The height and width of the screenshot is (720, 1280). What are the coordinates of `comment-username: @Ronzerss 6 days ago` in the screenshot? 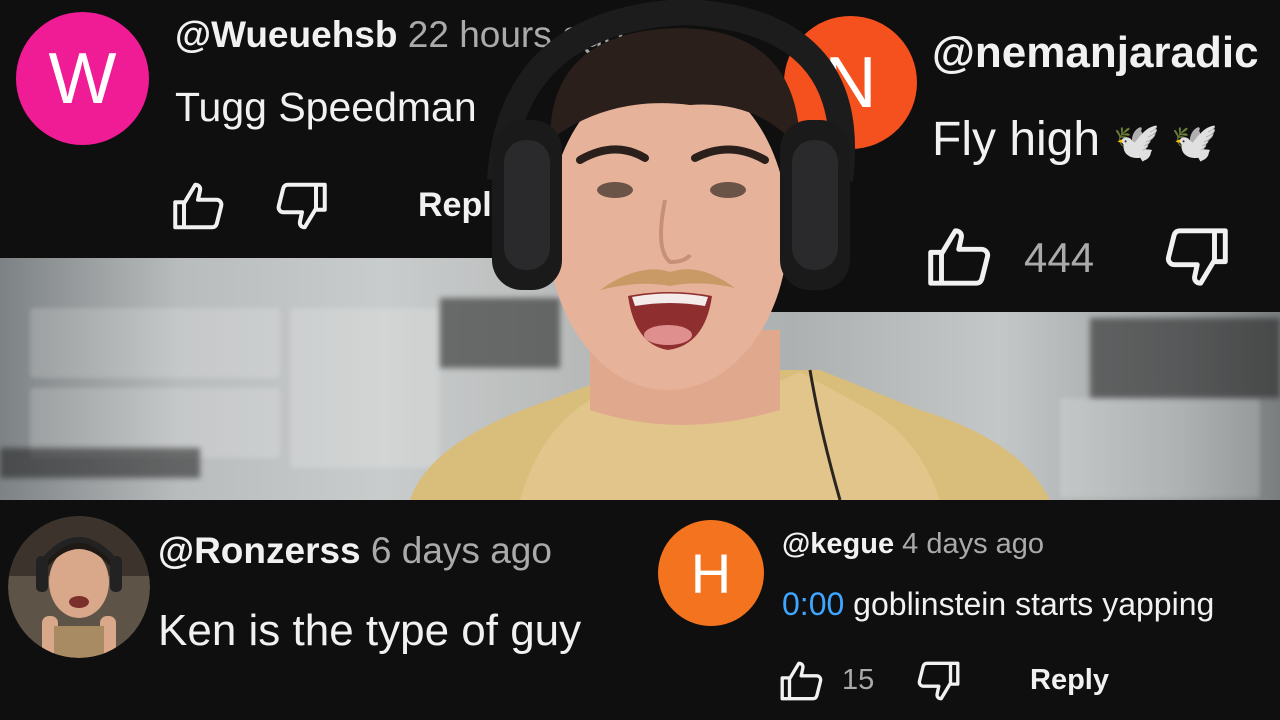 It's located at (355, 551).